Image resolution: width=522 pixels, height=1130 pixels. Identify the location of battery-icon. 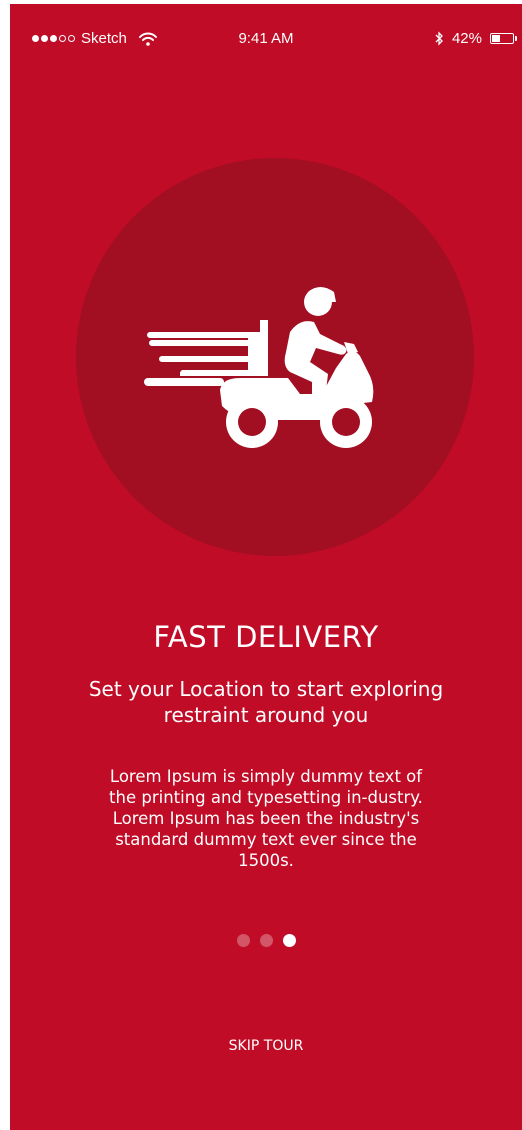
(503, 38).